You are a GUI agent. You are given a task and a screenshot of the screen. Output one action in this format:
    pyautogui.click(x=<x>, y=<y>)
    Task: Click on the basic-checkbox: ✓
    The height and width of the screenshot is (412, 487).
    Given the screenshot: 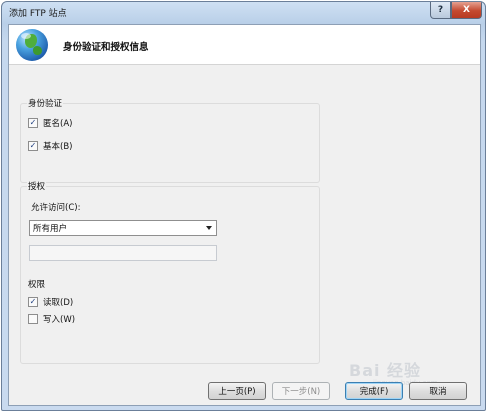 What is the action you would take?
    pyautogui.click(x=33, y=146)
    